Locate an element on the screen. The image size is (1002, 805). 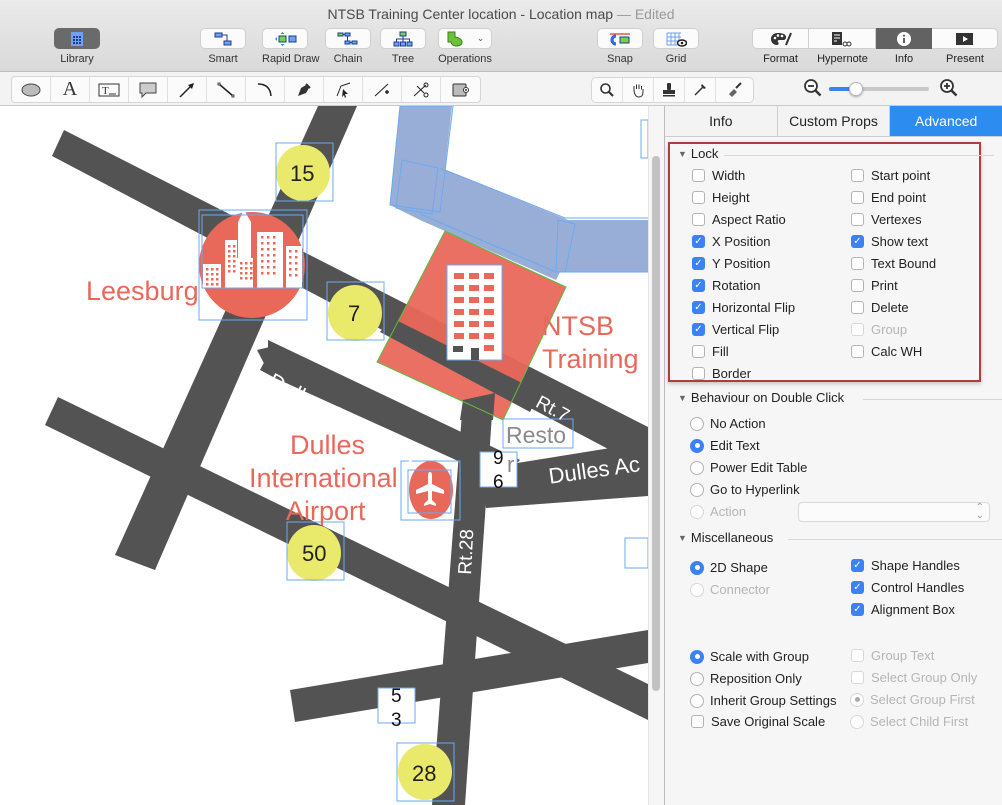
lock-vertexes-checkbox: Vertexes is located at coordinates (886, 219).